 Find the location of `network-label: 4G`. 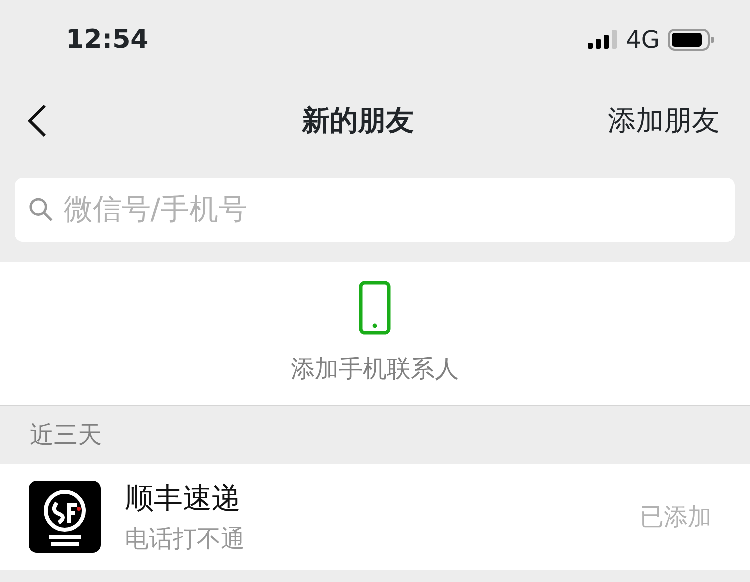

network-label: 4G is located at coordinates (643, 40).